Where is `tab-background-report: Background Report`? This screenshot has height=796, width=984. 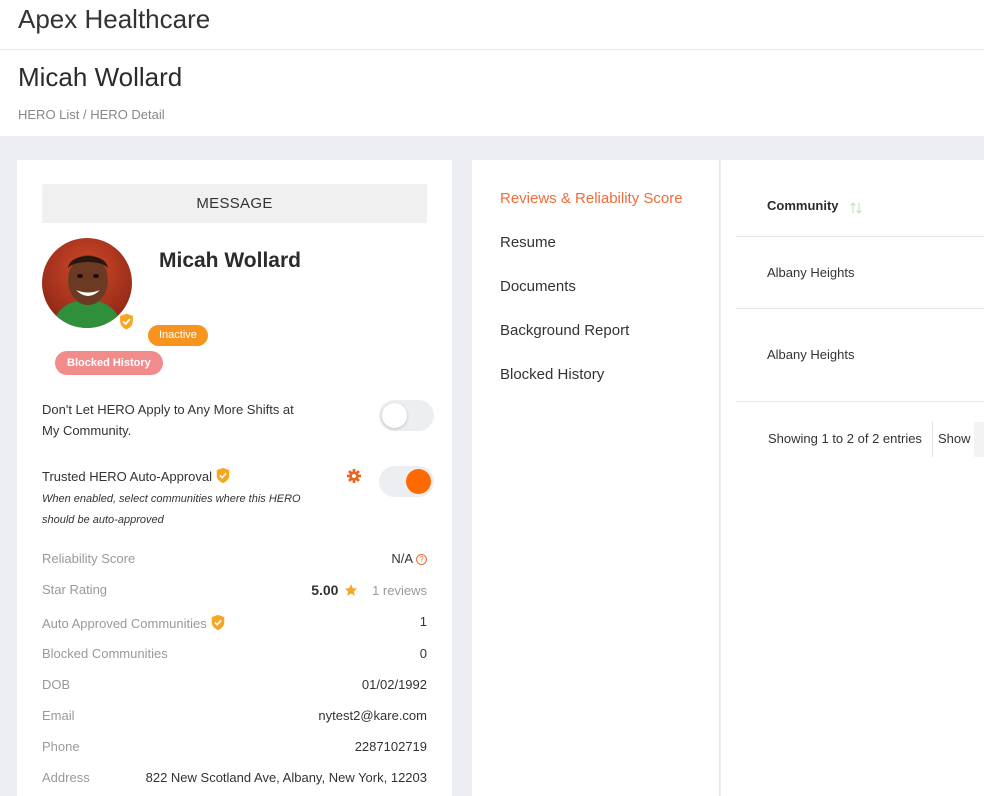
tab-background-report: Background Report is located at coordinates (564, 330).